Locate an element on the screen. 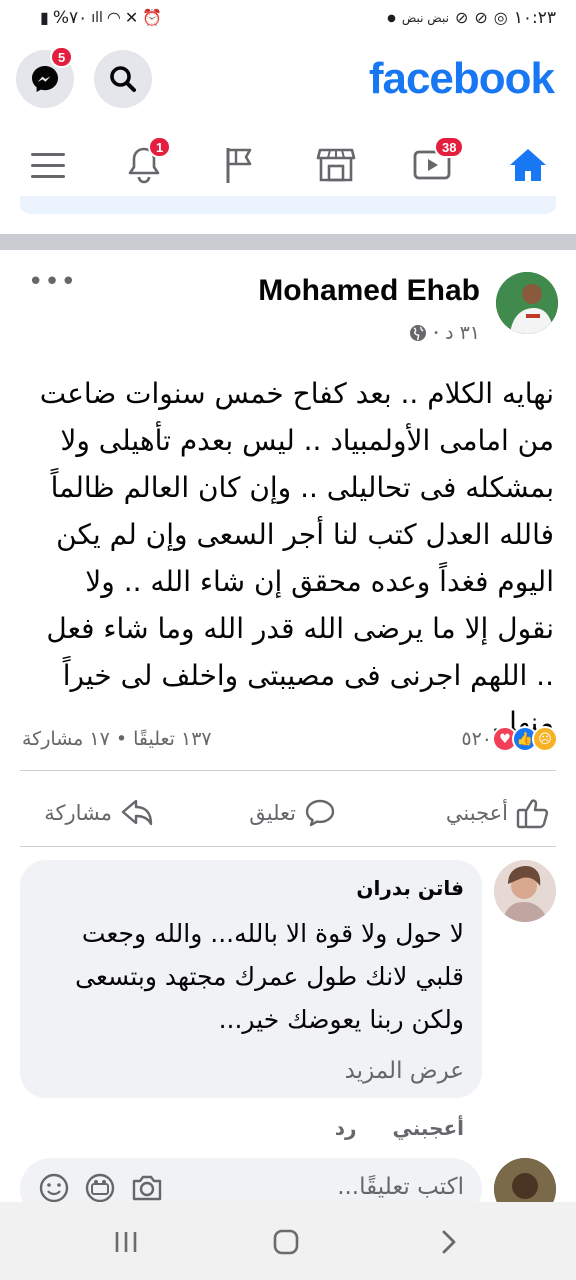 This screenshot has height=1280, width=576. like-label: أعجبني is located at coordinates (476, 813).